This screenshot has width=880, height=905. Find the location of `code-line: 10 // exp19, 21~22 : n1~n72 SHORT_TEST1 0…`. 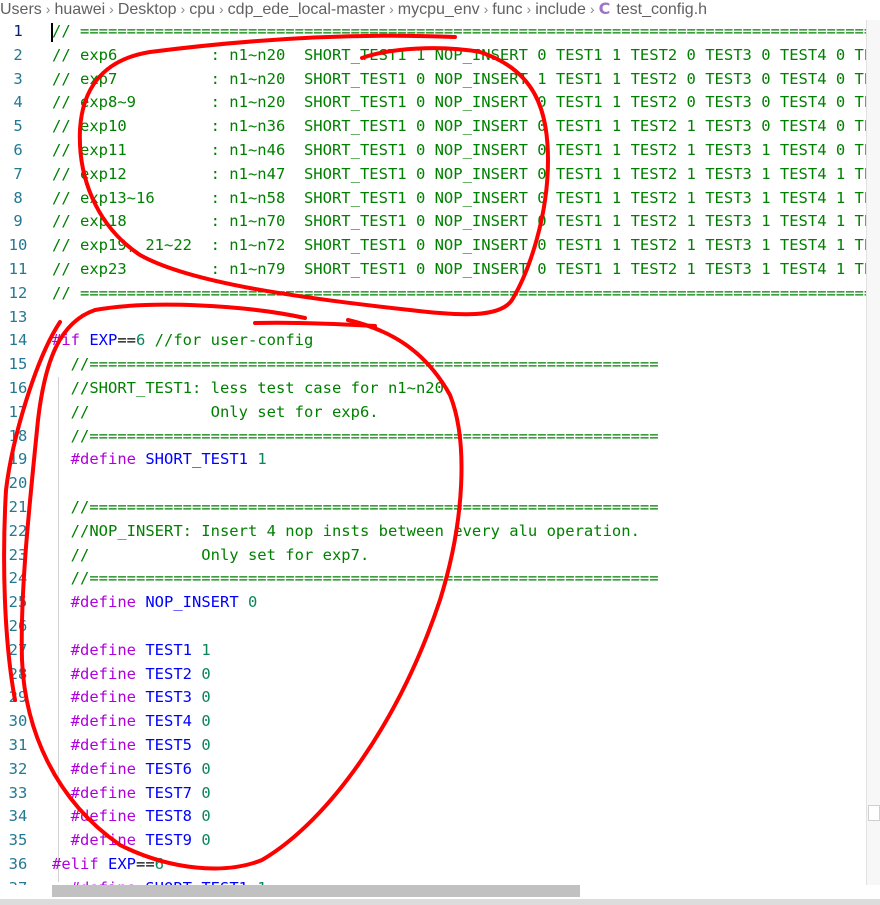

code-line: 10 // exp19, 21~22 : n1~n72 SHORT_TEST1 0… is located at coordinates (440, 246).